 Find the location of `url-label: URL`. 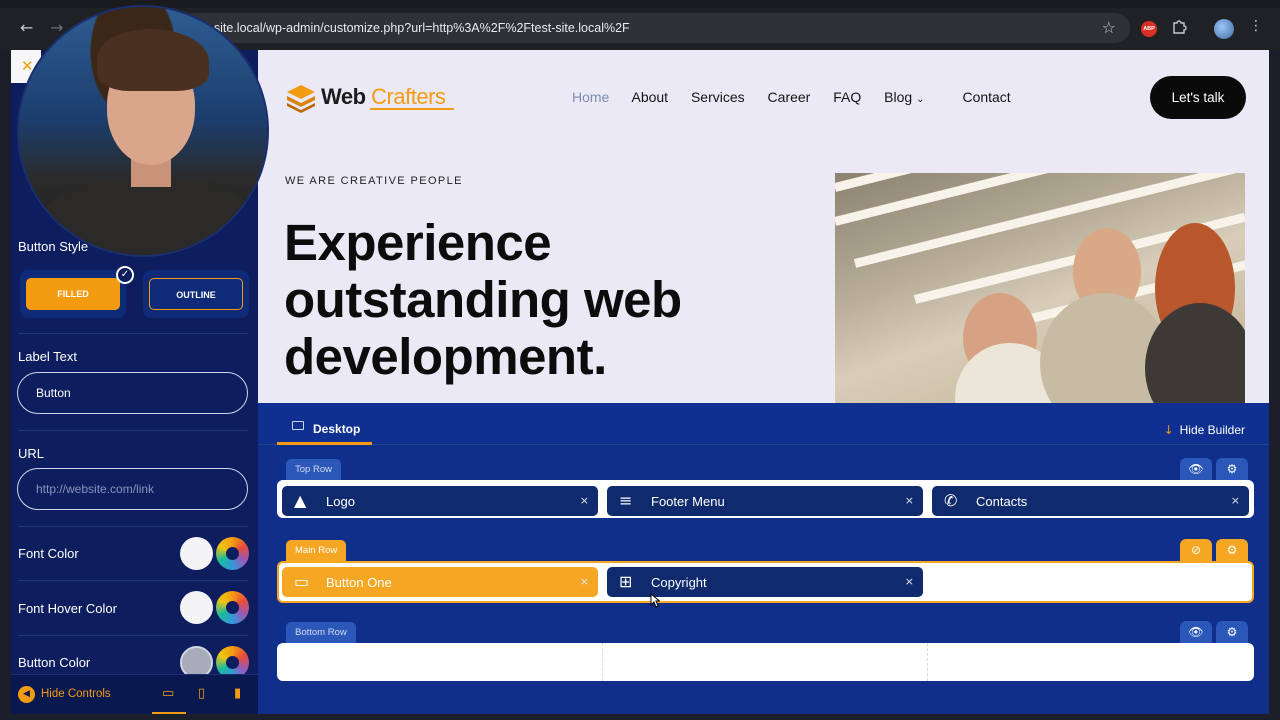

url-label: URL is located at coordinates (31, 453).